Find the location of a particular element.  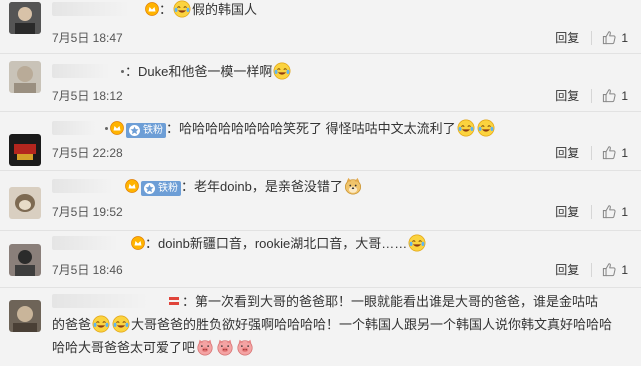

comment-line-3: 哈哈大哥爸爸太可爱了吧 is located at coordinates (339, 347).